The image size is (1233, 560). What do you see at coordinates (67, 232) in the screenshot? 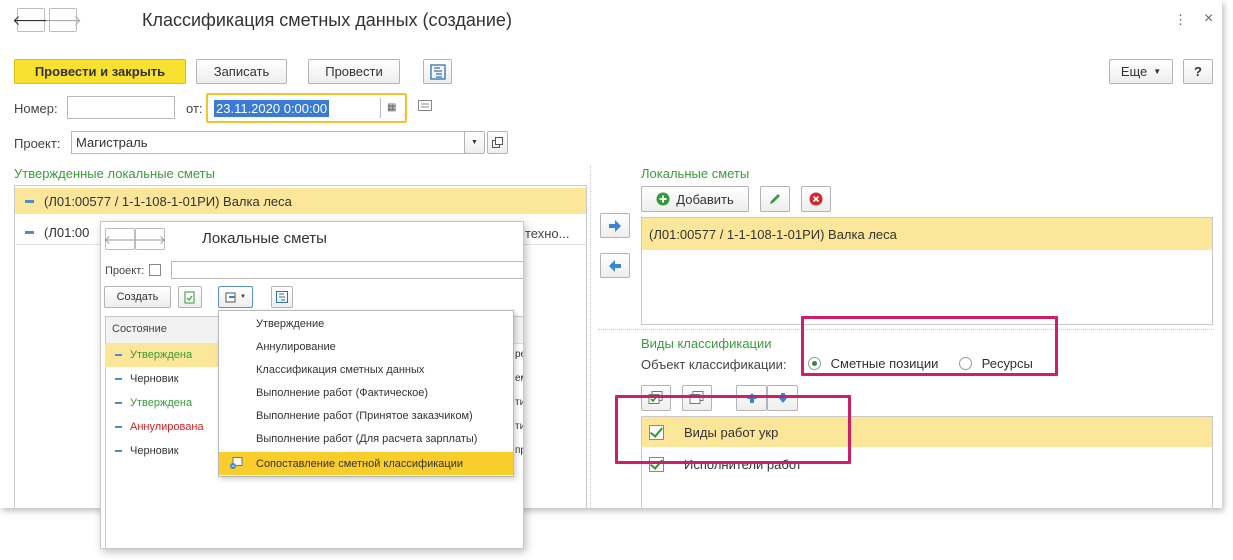
I see `approved-row-text: (Л01:00` at bounding box center [67, 232].